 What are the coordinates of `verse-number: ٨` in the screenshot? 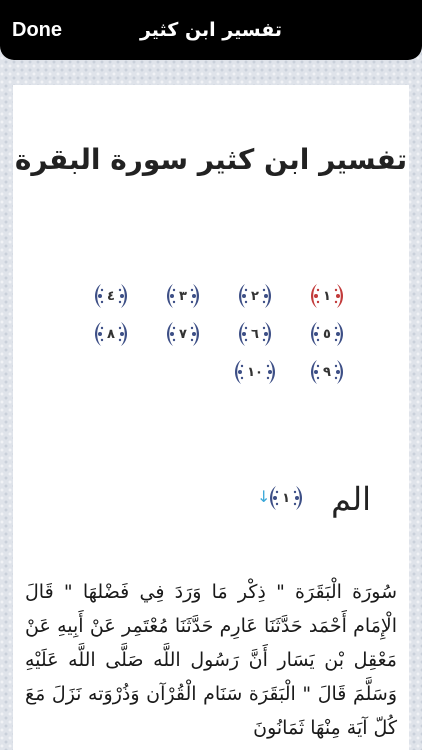 It's located at (111, 334).